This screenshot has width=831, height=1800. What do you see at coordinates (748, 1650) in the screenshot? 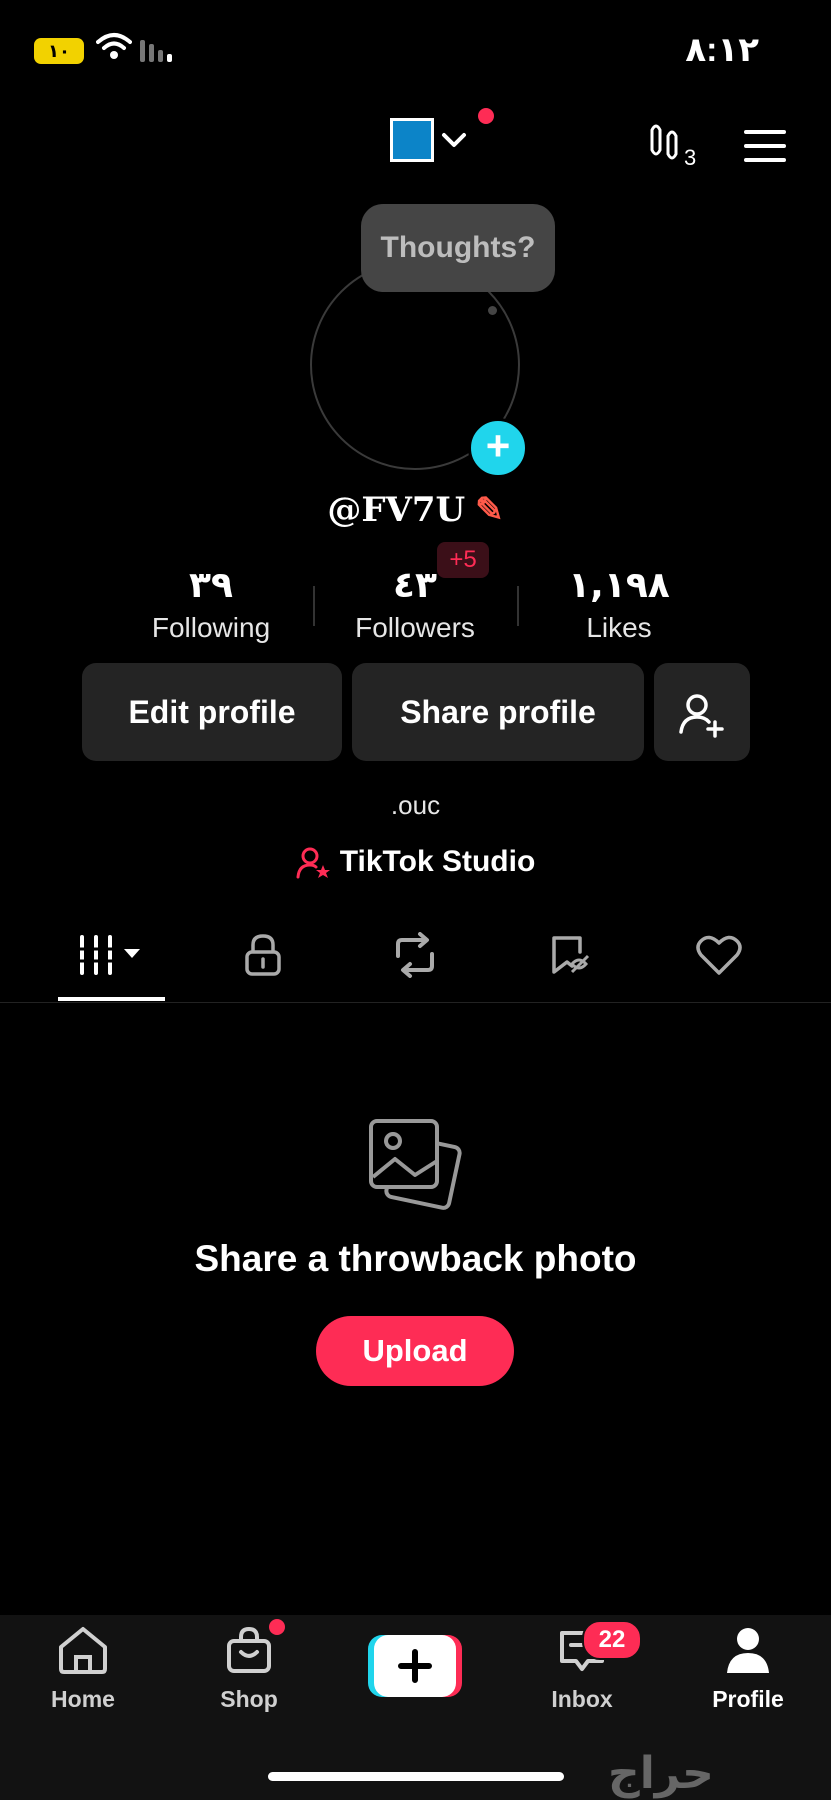
I see `profile-icon` at bounding box center [748, 1650].